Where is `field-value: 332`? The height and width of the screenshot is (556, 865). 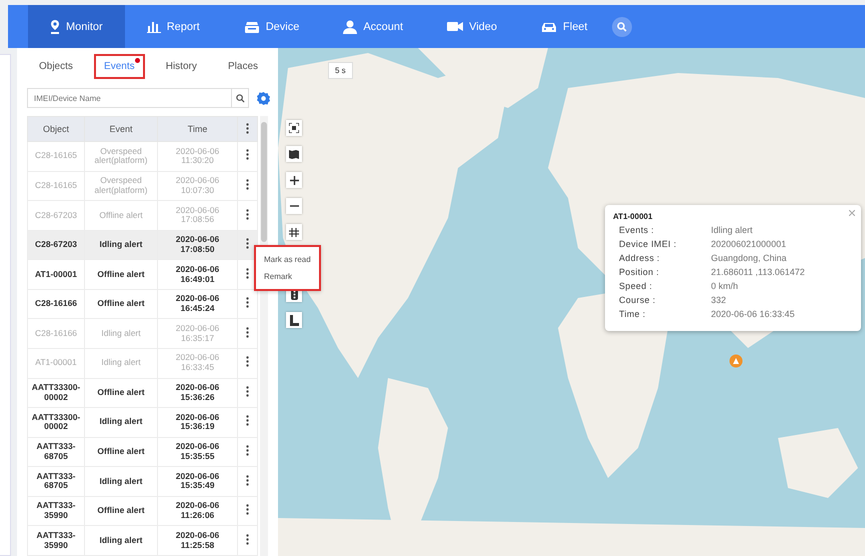
field-value: 332 is located at coordinates (719, 300).